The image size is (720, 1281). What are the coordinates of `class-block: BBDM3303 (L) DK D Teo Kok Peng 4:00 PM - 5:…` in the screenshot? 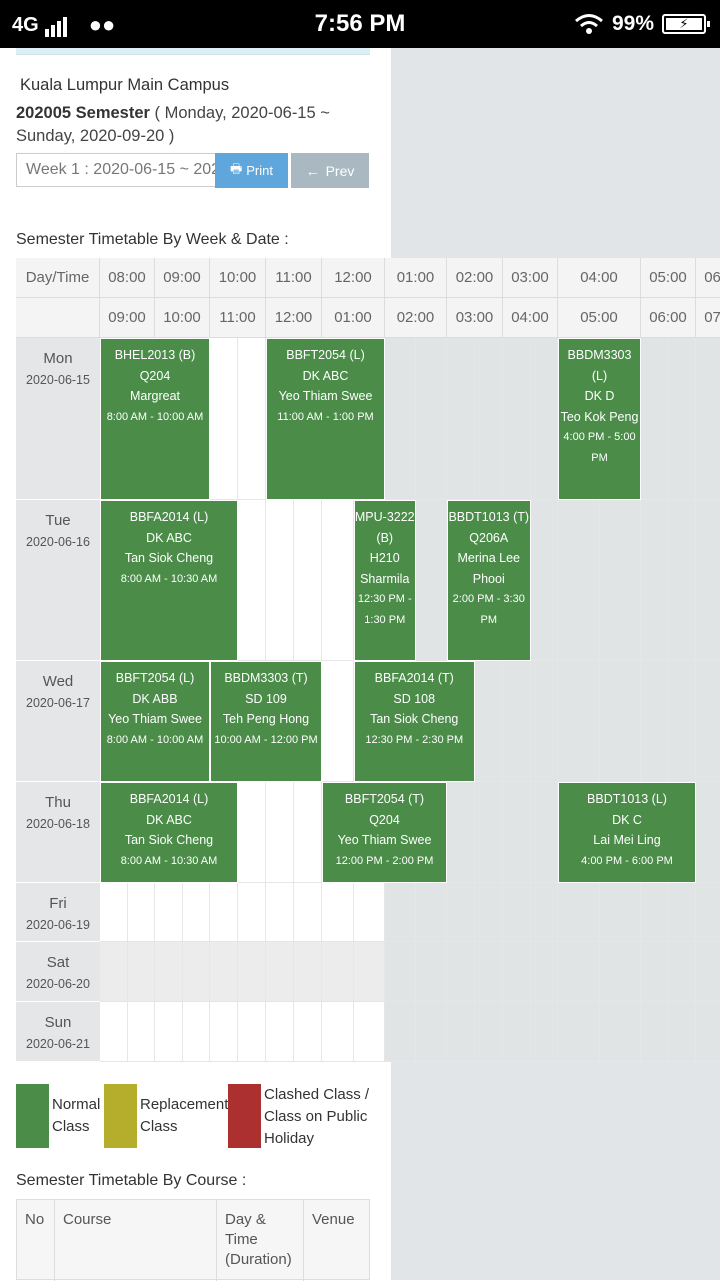 It's located at (599, 419).